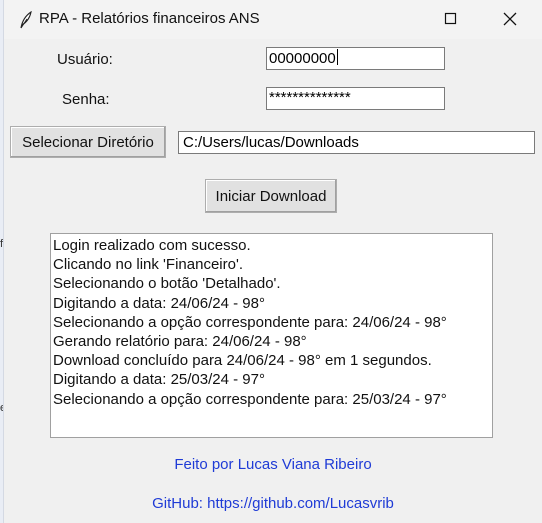 This screenshot has width=542, height=523. I want to click on username-field: 00000000, so click(355, 58).